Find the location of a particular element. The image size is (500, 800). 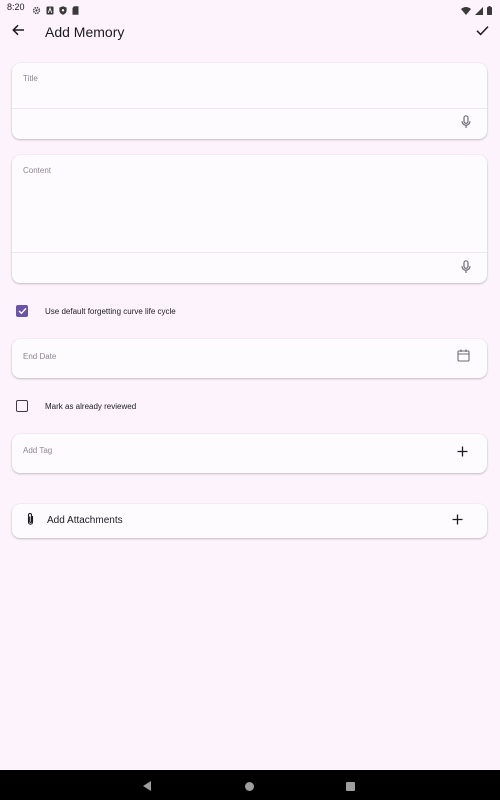

status-icons-left is located at coordinates (55, 11).